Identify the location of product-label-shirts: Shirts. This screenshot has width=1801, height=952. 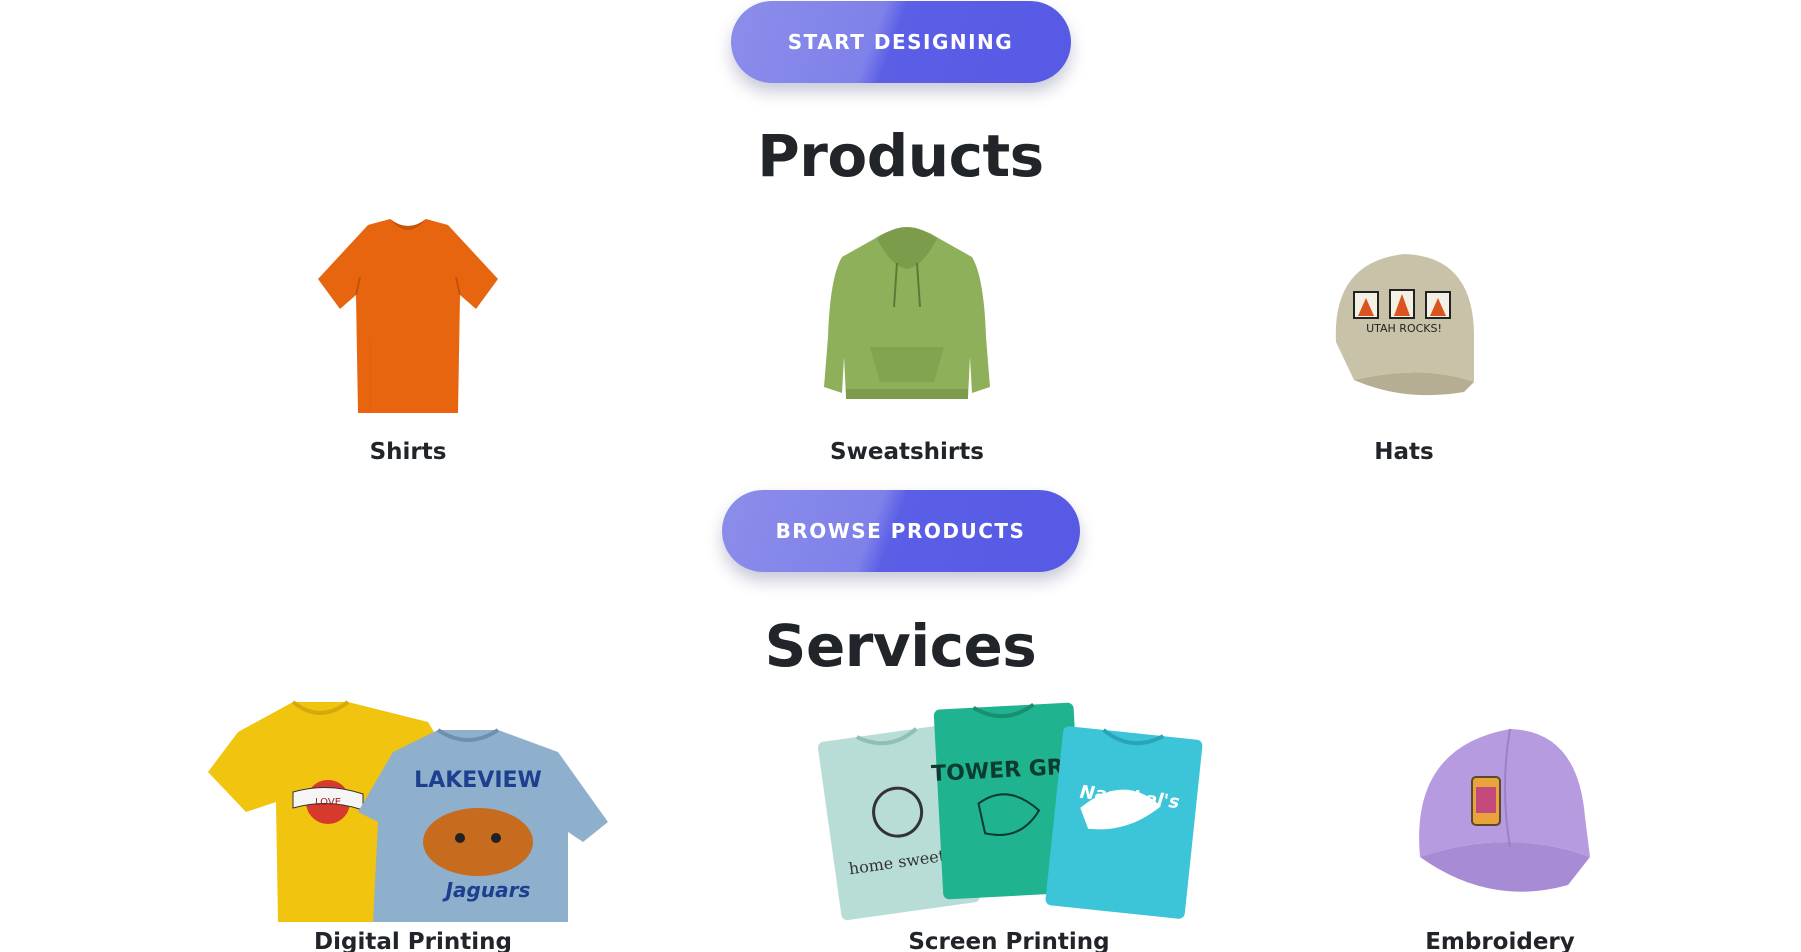
(408, 452).